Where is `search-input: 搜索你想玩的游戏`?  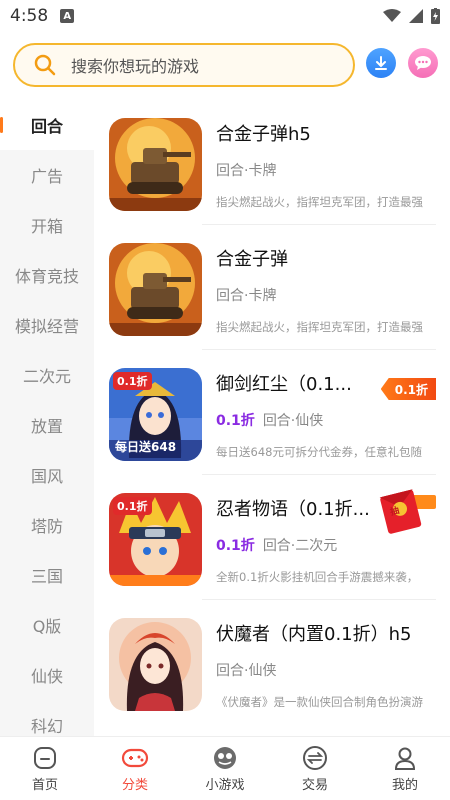
search-input: 搜索你想玩的游戏 is located at coordinates (184, 65).